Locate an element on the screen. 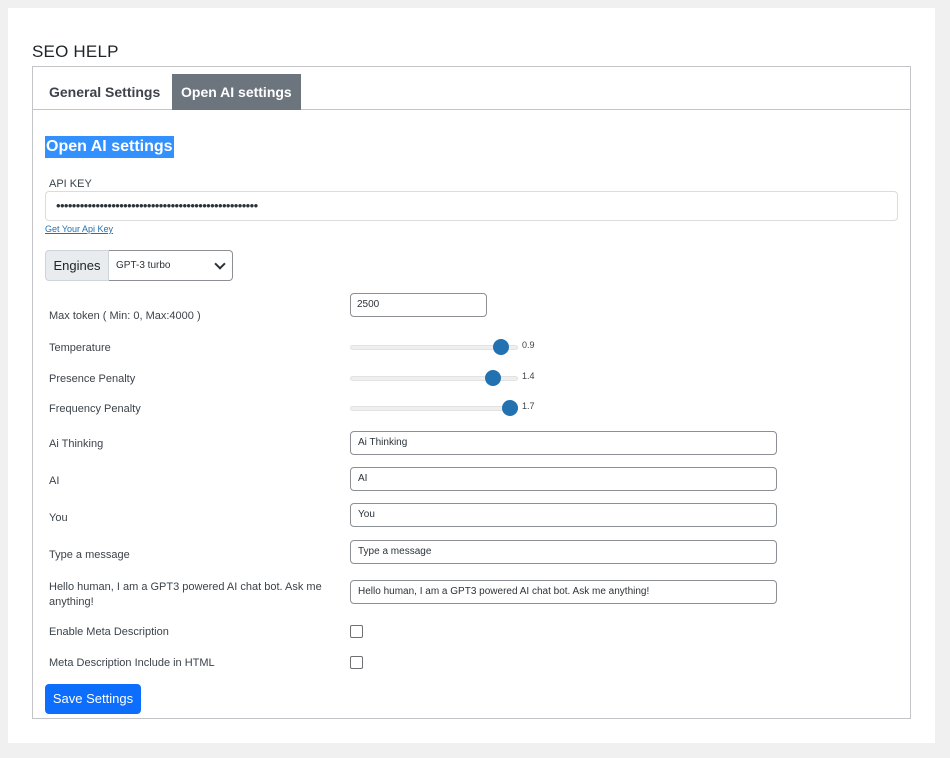  frequency-penalty-label: Frequency Penalty is located at coordinates (95, 409).